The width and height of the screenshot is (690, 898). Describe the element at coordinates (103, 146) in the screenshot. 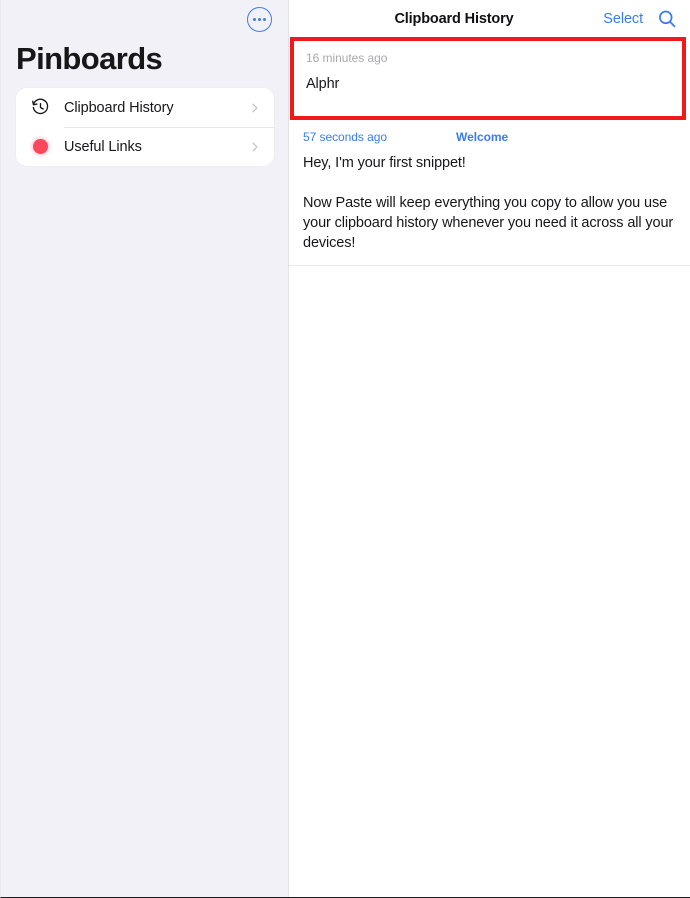

I see `sidebar-item-label: Useful Links` at that location.